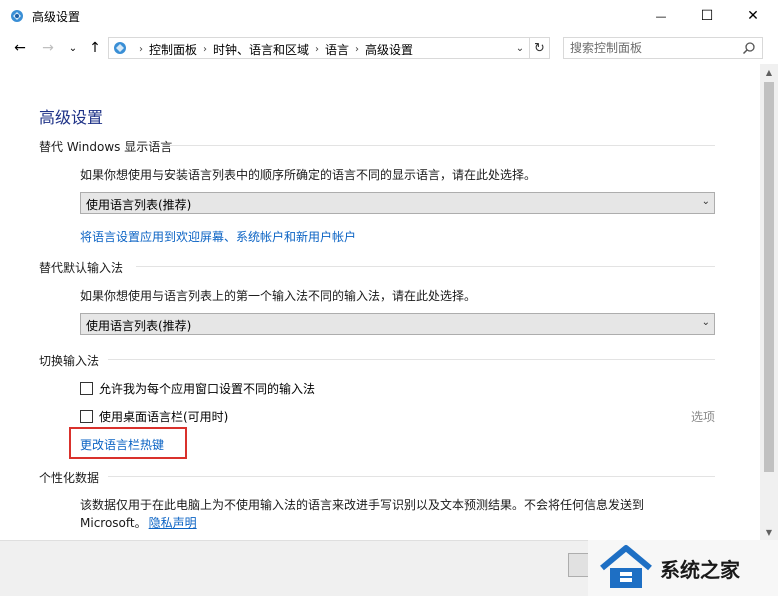 Image resolution: width=778 pixels, height=596 pixels. I want to click on up-arrow-icon: ↑, so click(95, 48).